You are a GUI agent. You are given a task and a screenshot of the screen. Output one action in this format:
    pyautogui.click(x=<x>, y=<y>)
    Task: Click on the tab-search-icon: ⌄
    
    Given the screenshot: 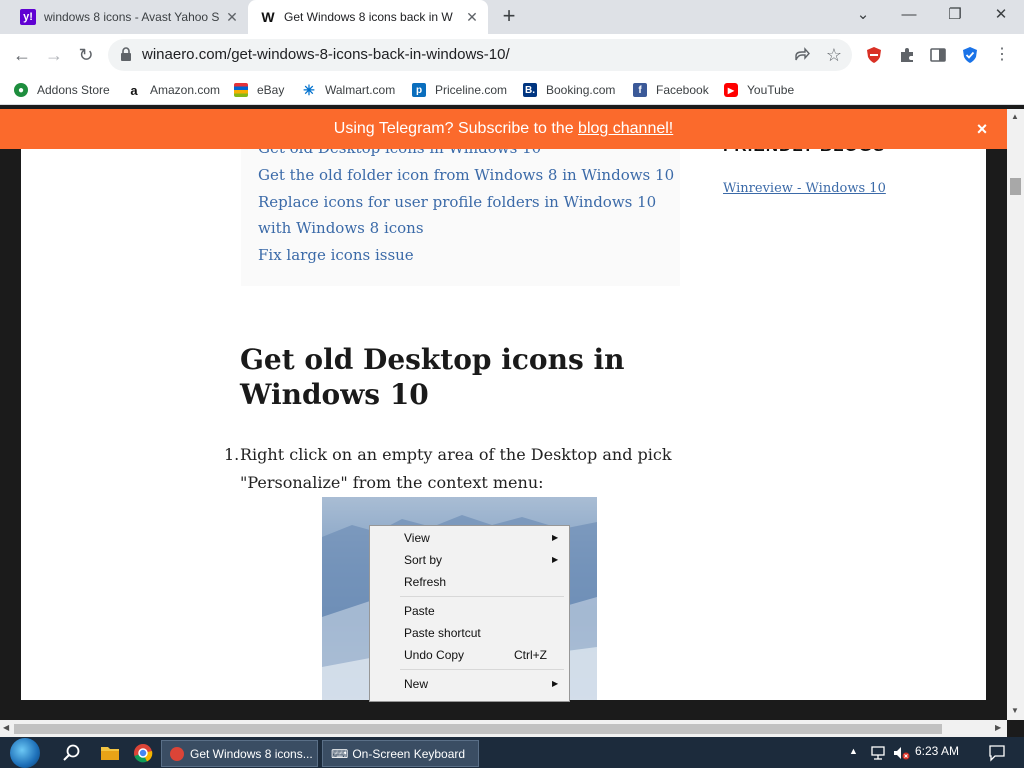 What is the action you would take?
    pyautogui.click(x=863, y=16)
    